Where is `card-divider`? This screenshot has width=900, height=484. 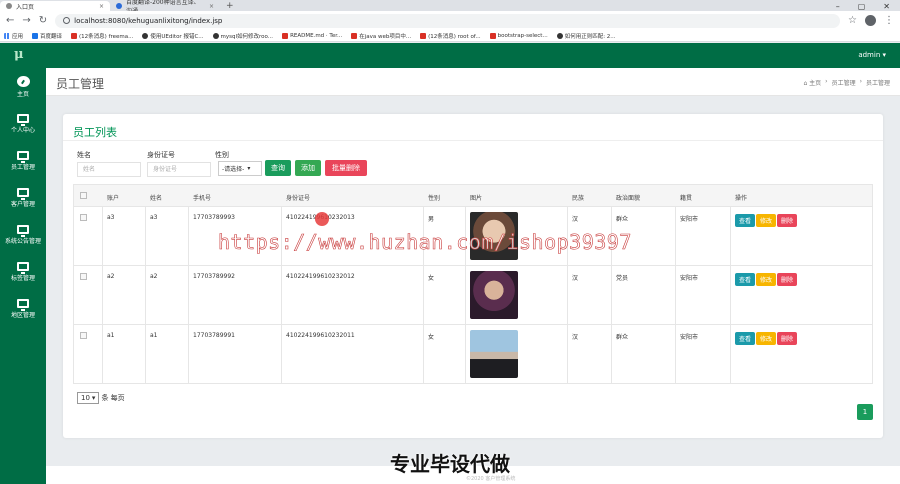 card-divider is located at coordinates (473, 140).